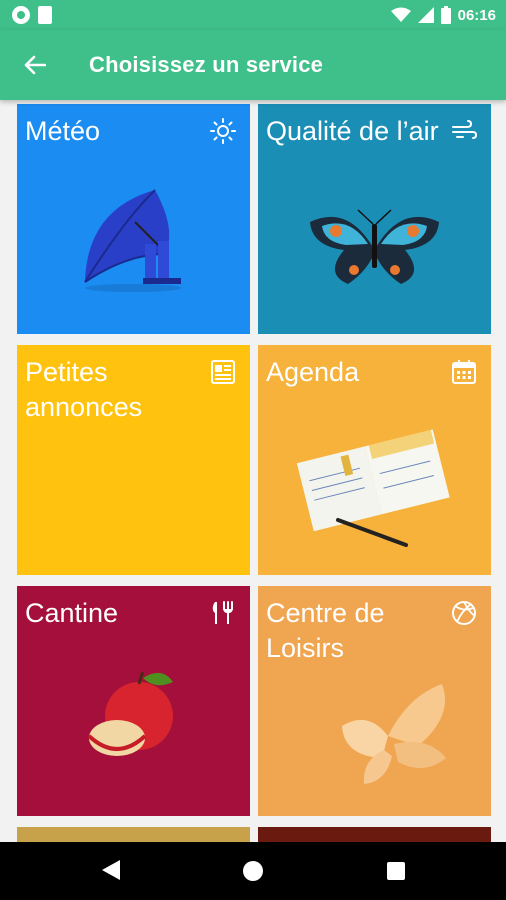 The height and width of the screenshot is (900, 506). Describe the element at coordinates (133, 701) in the screenshot. I see `tile-canteen: Cantine` at that location.